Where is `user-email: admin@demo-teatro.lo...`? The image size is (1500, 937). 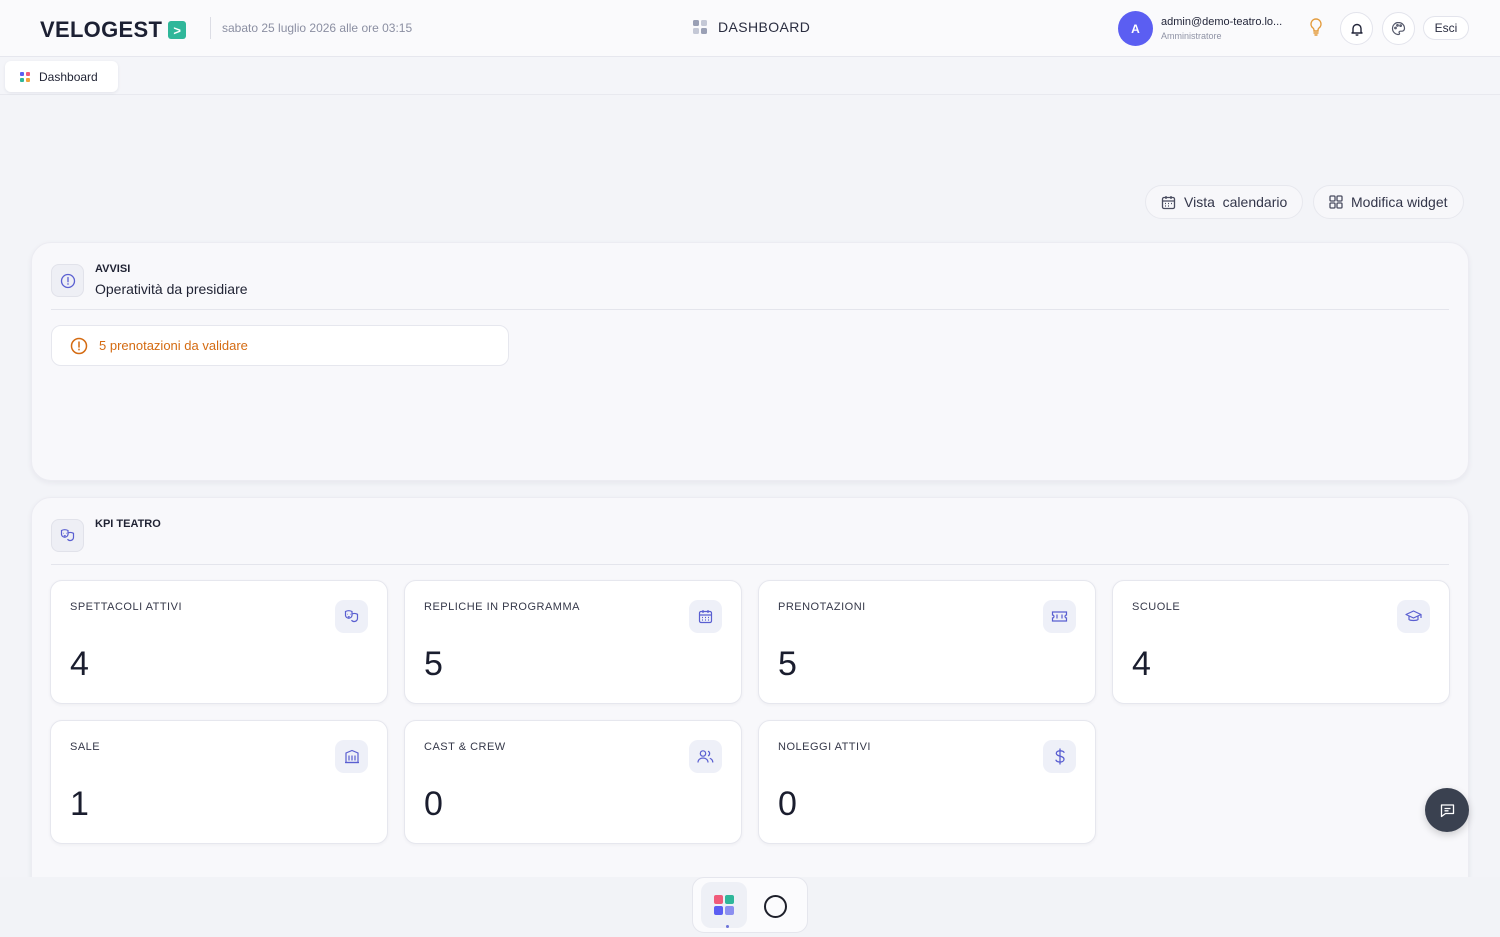 user-email: admin@demo-teatro.lo... is located at coordinates (1222, 22).